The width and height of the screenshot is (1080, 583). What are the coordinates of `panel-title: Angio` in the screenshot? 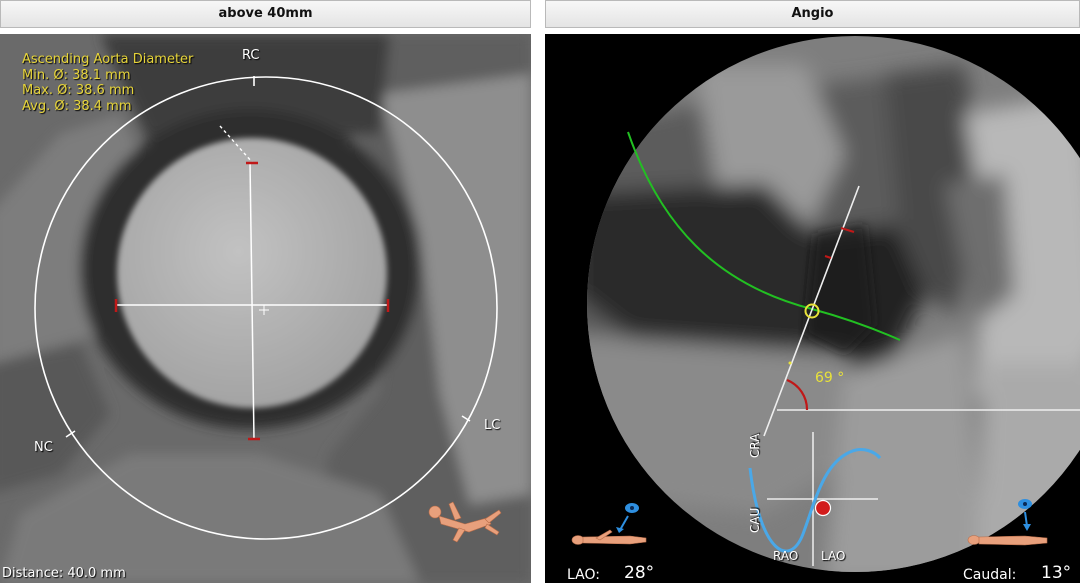 It's located at (812, 14).